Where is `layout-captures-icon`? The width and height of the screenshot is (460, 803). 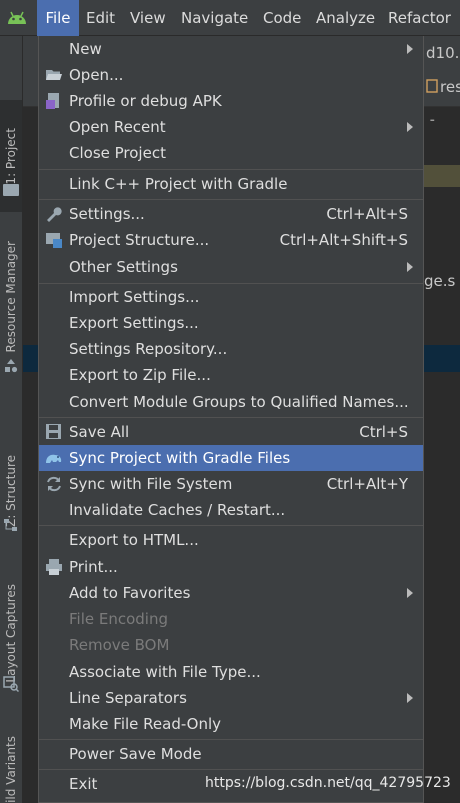
layout-captures-icon is located at coordinates (11, 684).